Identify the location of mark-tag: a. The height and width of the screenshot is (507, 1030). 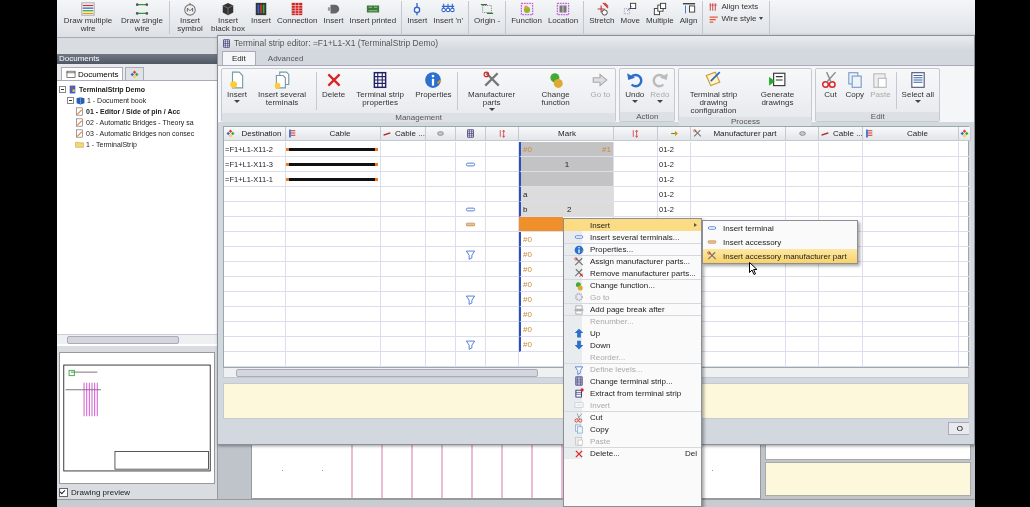
(525, 194).